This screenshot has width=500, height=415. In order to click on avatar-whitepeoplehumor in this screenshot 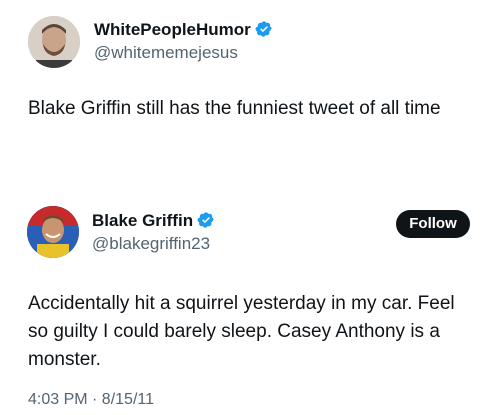, I will do `click(54, 42)`.